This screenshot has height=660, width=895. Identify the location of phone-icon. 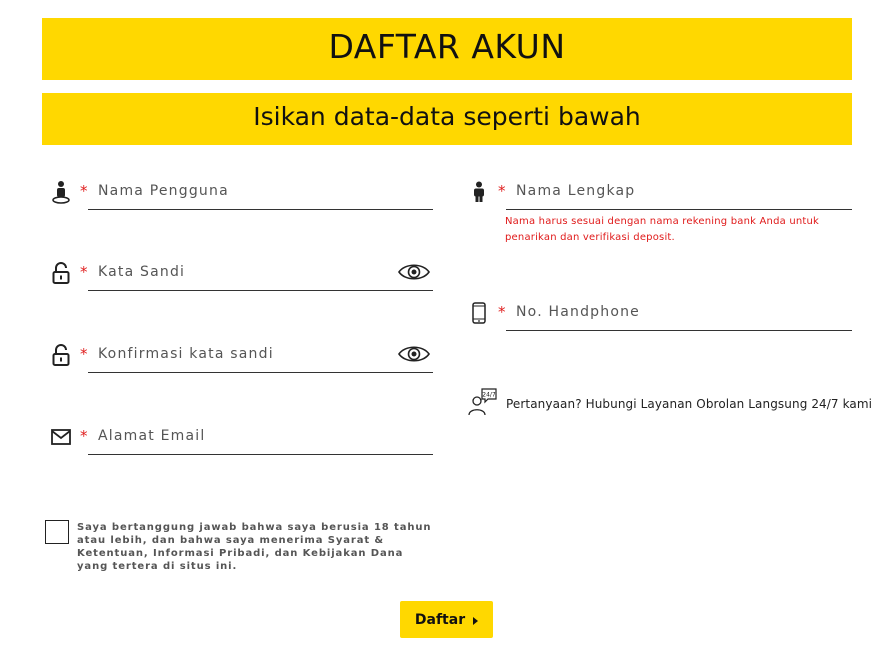
(479, 313).